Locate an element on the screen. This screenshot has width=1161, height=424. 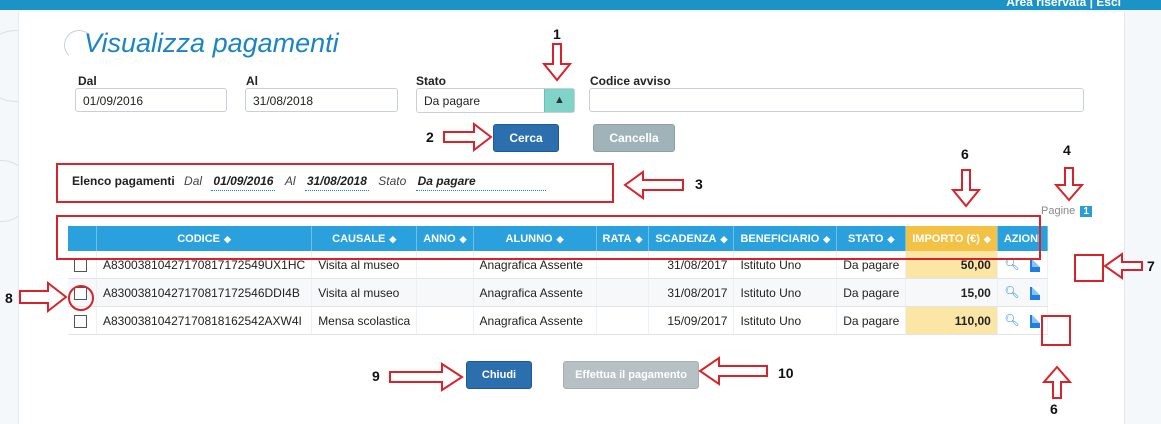
select-arrows-icon: ▲ is located at coordinates (559, 100).